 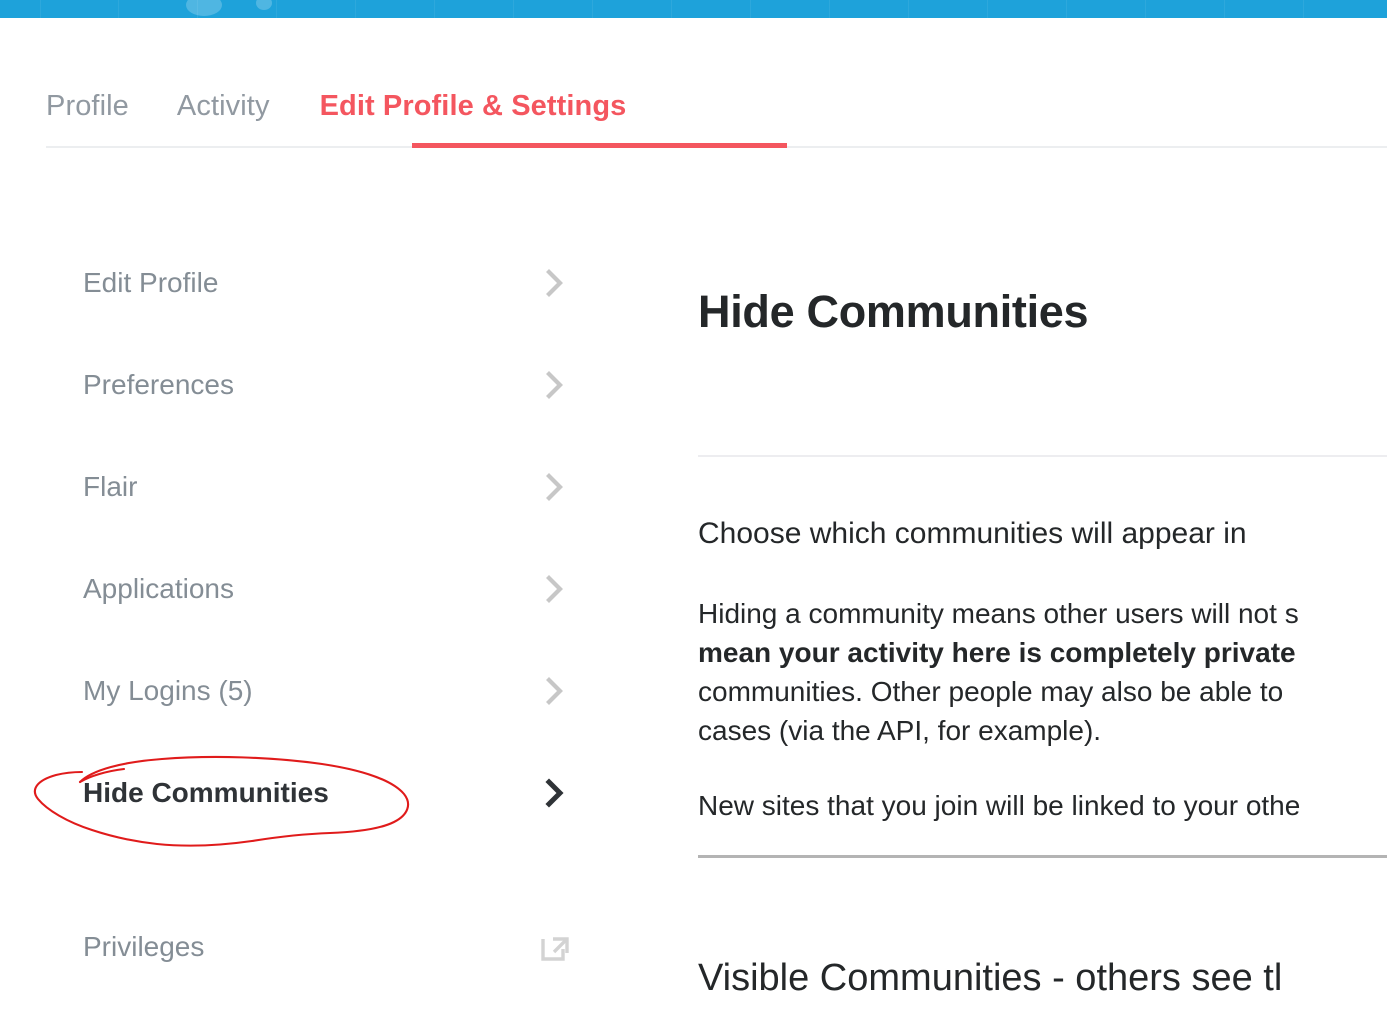 What do you see at coordinates (320, 589) in the screenshot?
I see `sidebar-item-applications: Applications` at bounding box center [320, 589].